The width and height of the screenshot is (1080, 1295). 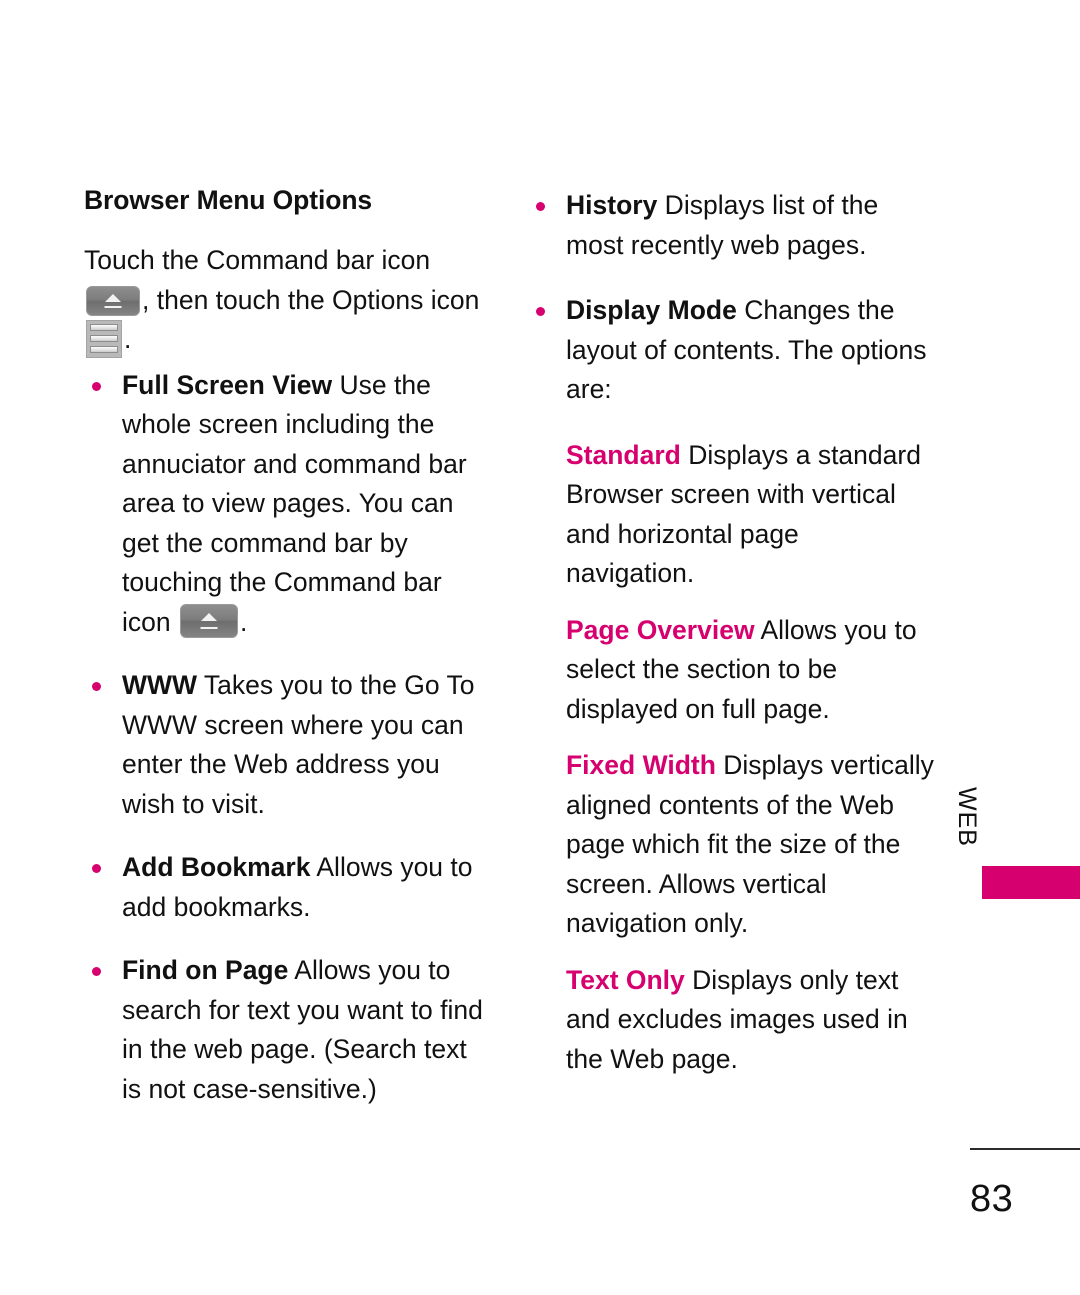 I want to click on section-tab-label: WEB, so click(x=967, y=817).